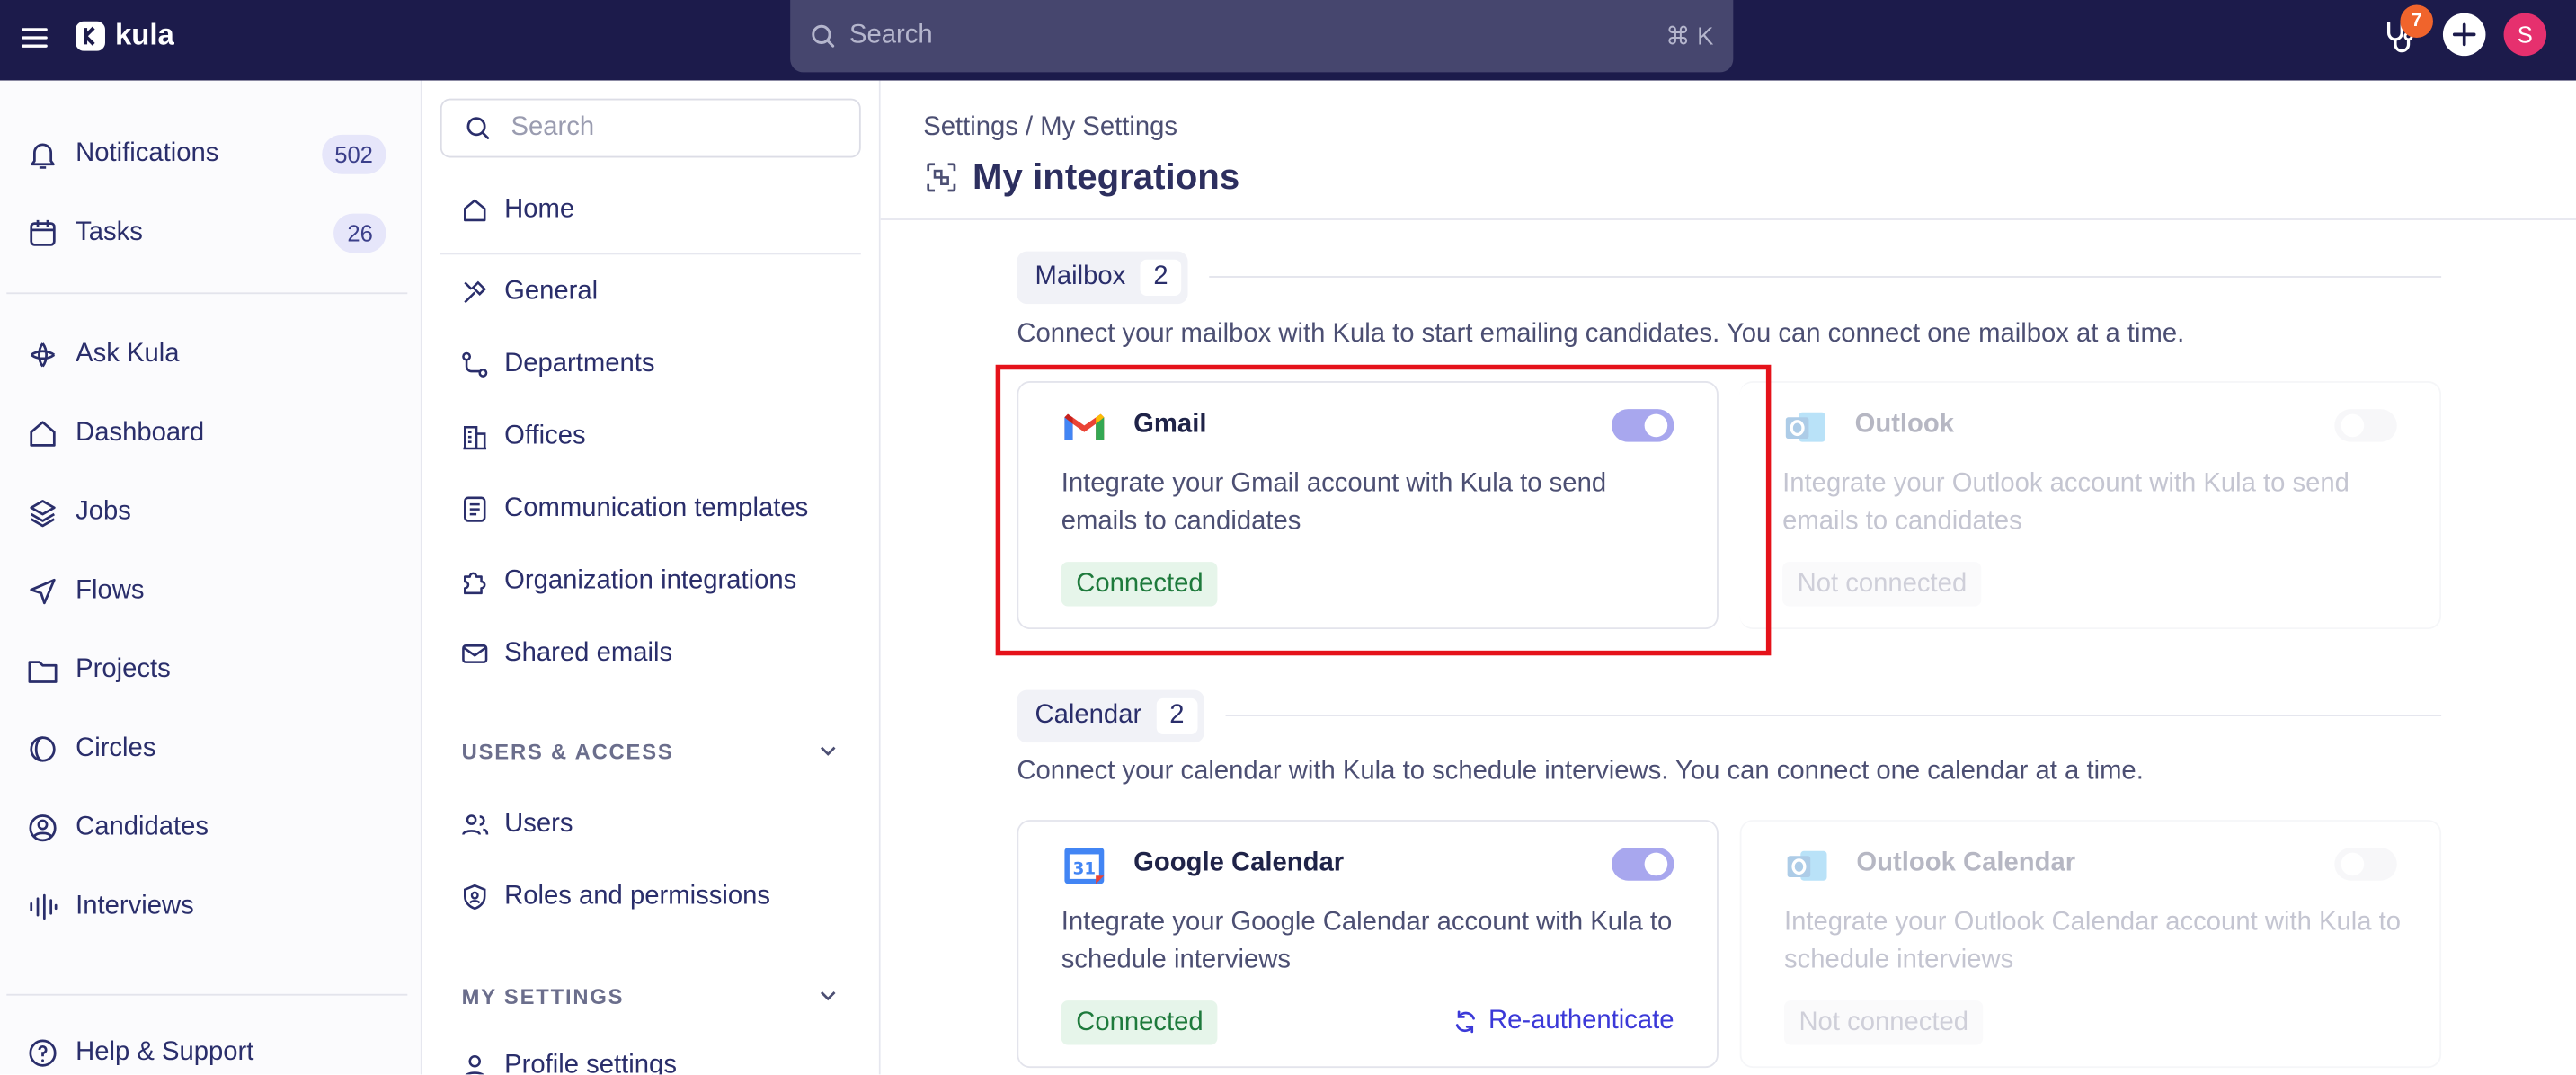 This screenshot has height=1075, width=2576. I want to click on outlook-calendar-toggle, so click(2365, 865).